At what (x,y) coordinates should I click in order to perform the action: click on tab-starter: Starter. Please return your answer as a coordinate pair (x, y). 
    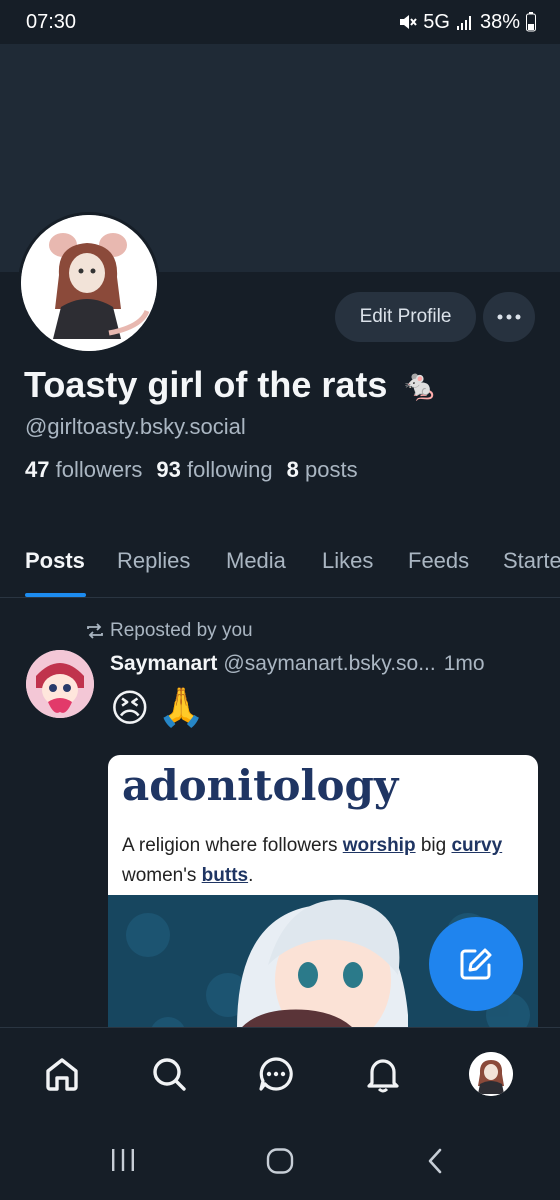
    Looking at the image, I should click on (531, 561).